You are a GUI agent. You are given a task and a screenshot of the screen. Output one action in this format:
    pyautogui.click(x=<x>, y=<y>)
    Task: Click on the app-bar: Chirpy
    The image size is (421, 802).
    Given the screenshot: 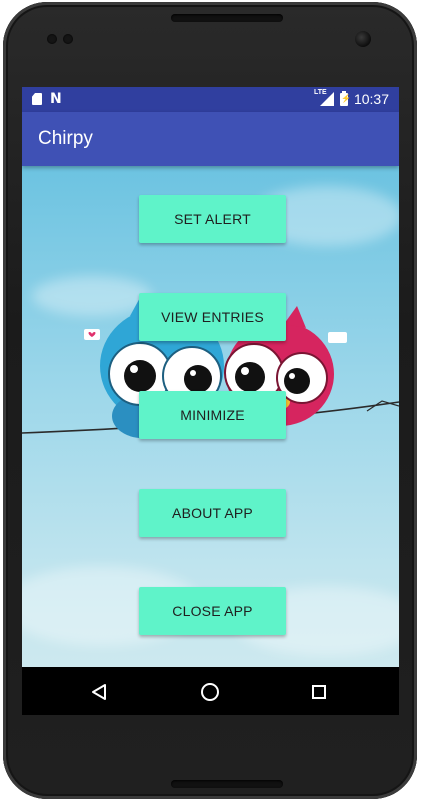 What is the action you would take?
    pyautogui.click(x=210, y=139)
    